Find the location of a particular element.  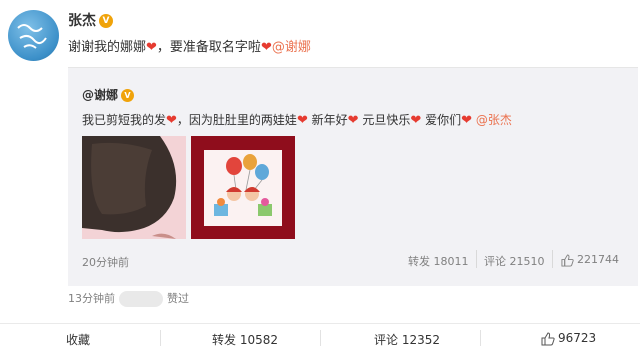

blurred-avatar is located at coordinates (141, 299).